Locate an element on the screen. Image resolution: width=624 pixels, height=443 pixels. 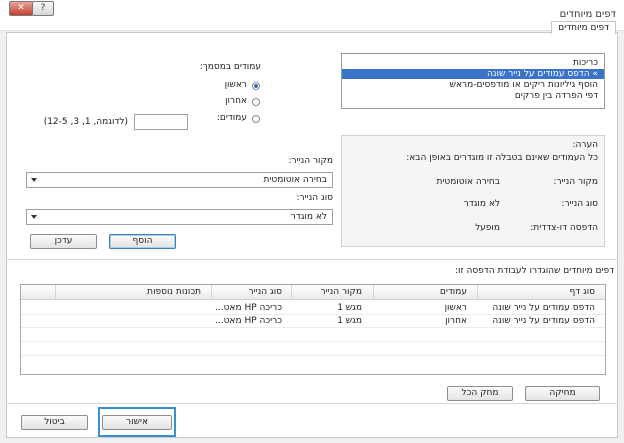
table-caption: דפים מיוחדים שהוגדרו לעבודת הדפסה זו: is located at coordinates (534, 271).